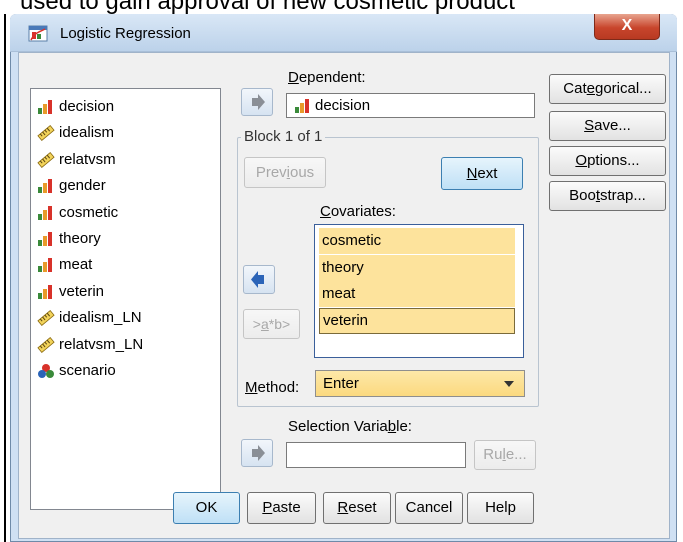 The height and width of the screenshot is (542, 683). What do you see at coordinates (350, 426) in the screenshot?
I see `selection-variable-label: Selection Variable:` at bounding box center [350, 426].